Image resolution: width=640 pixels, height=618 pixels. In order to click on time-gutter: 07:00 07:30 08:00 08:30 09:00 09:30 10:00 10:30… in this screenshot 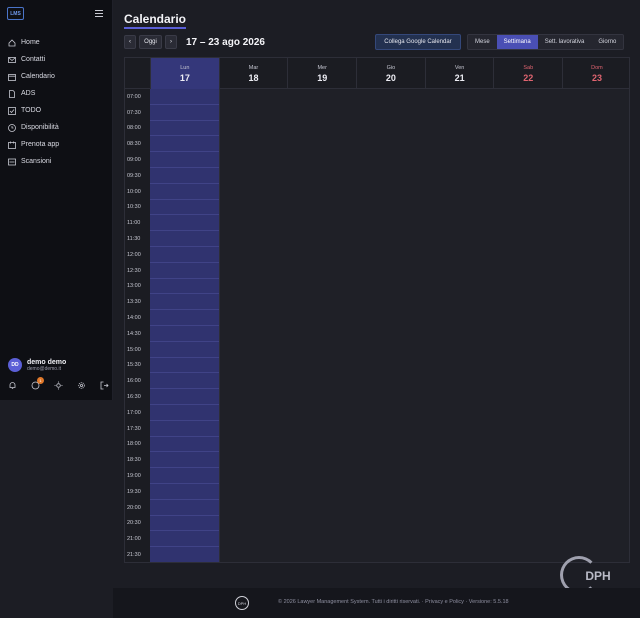, I will do `click(137, 325)`.